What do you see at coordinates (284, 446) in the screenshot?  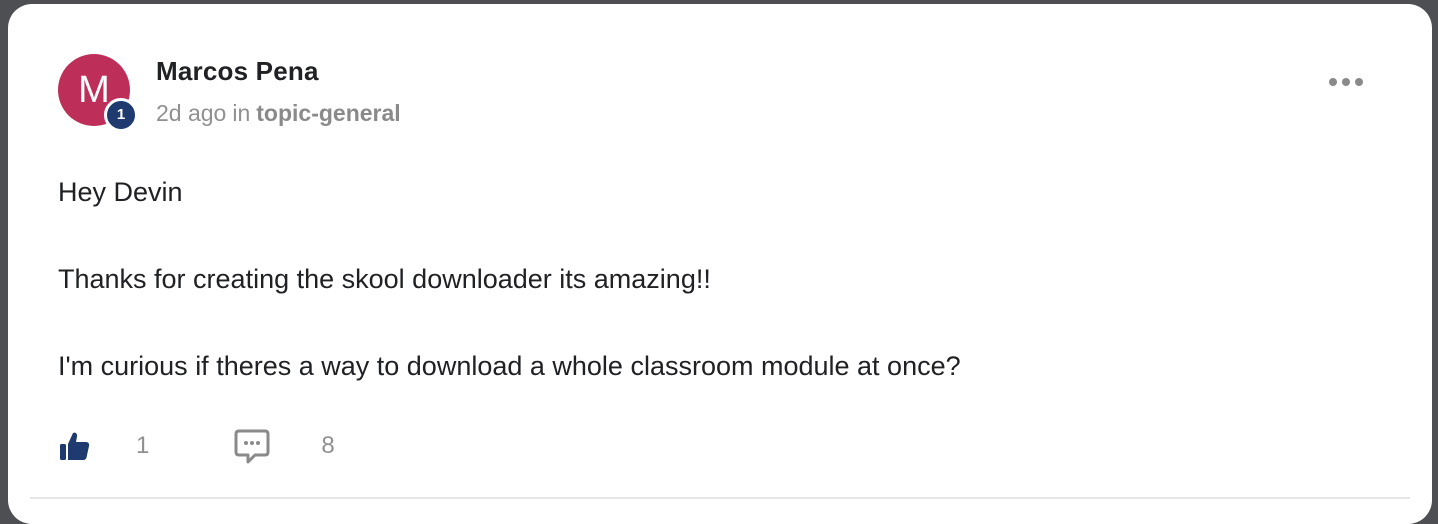 I see `comment-button: 8` at bounding box center [284, 446].